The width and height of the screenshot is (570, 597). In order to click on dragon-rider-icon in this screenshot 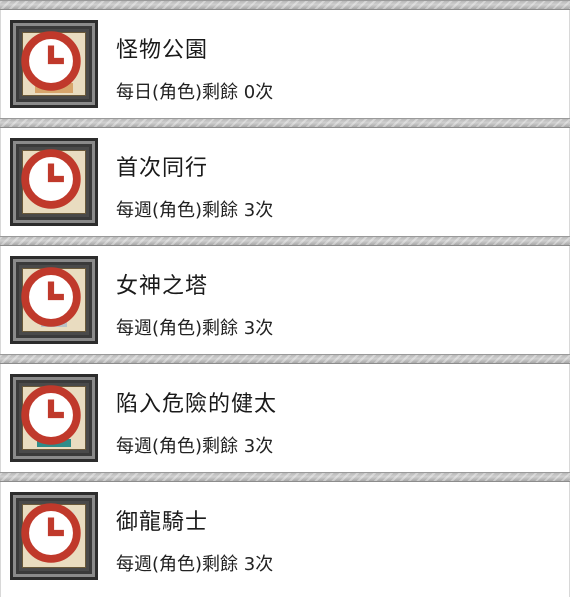, I will do `click(53, 535)`.